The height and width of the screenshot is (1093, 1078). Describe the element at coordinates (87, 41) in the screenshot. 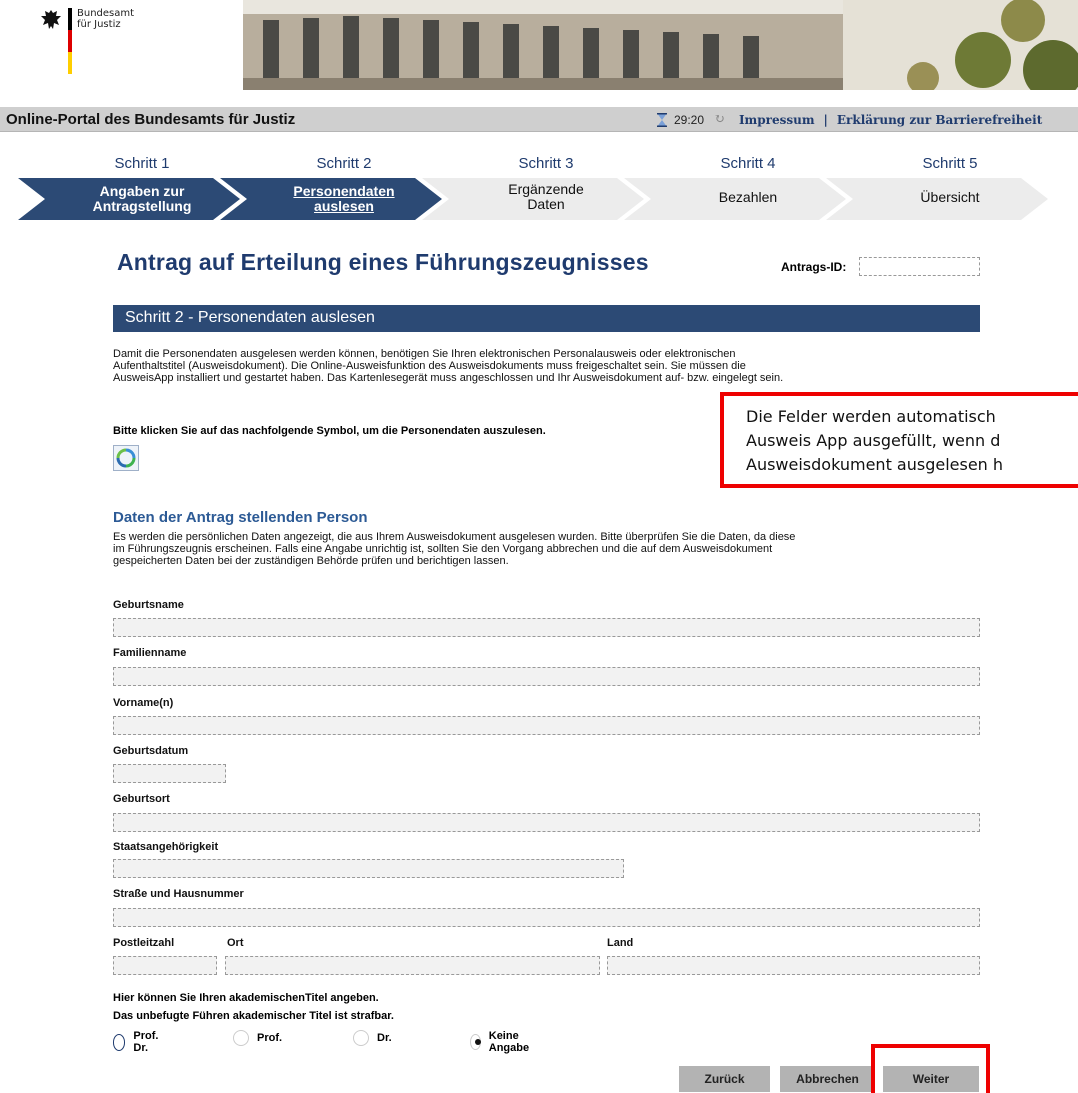

I see `bfj-logo: Bundesamt für Justiz` at that location.